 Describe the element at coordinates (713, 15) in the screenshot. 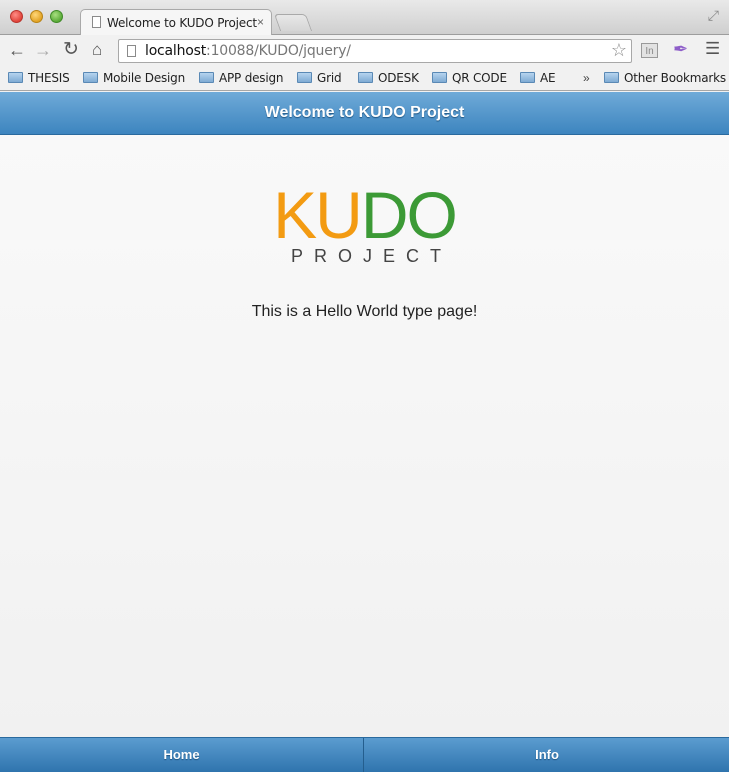

I see `fullscreen-icon: ⤢` at that location.